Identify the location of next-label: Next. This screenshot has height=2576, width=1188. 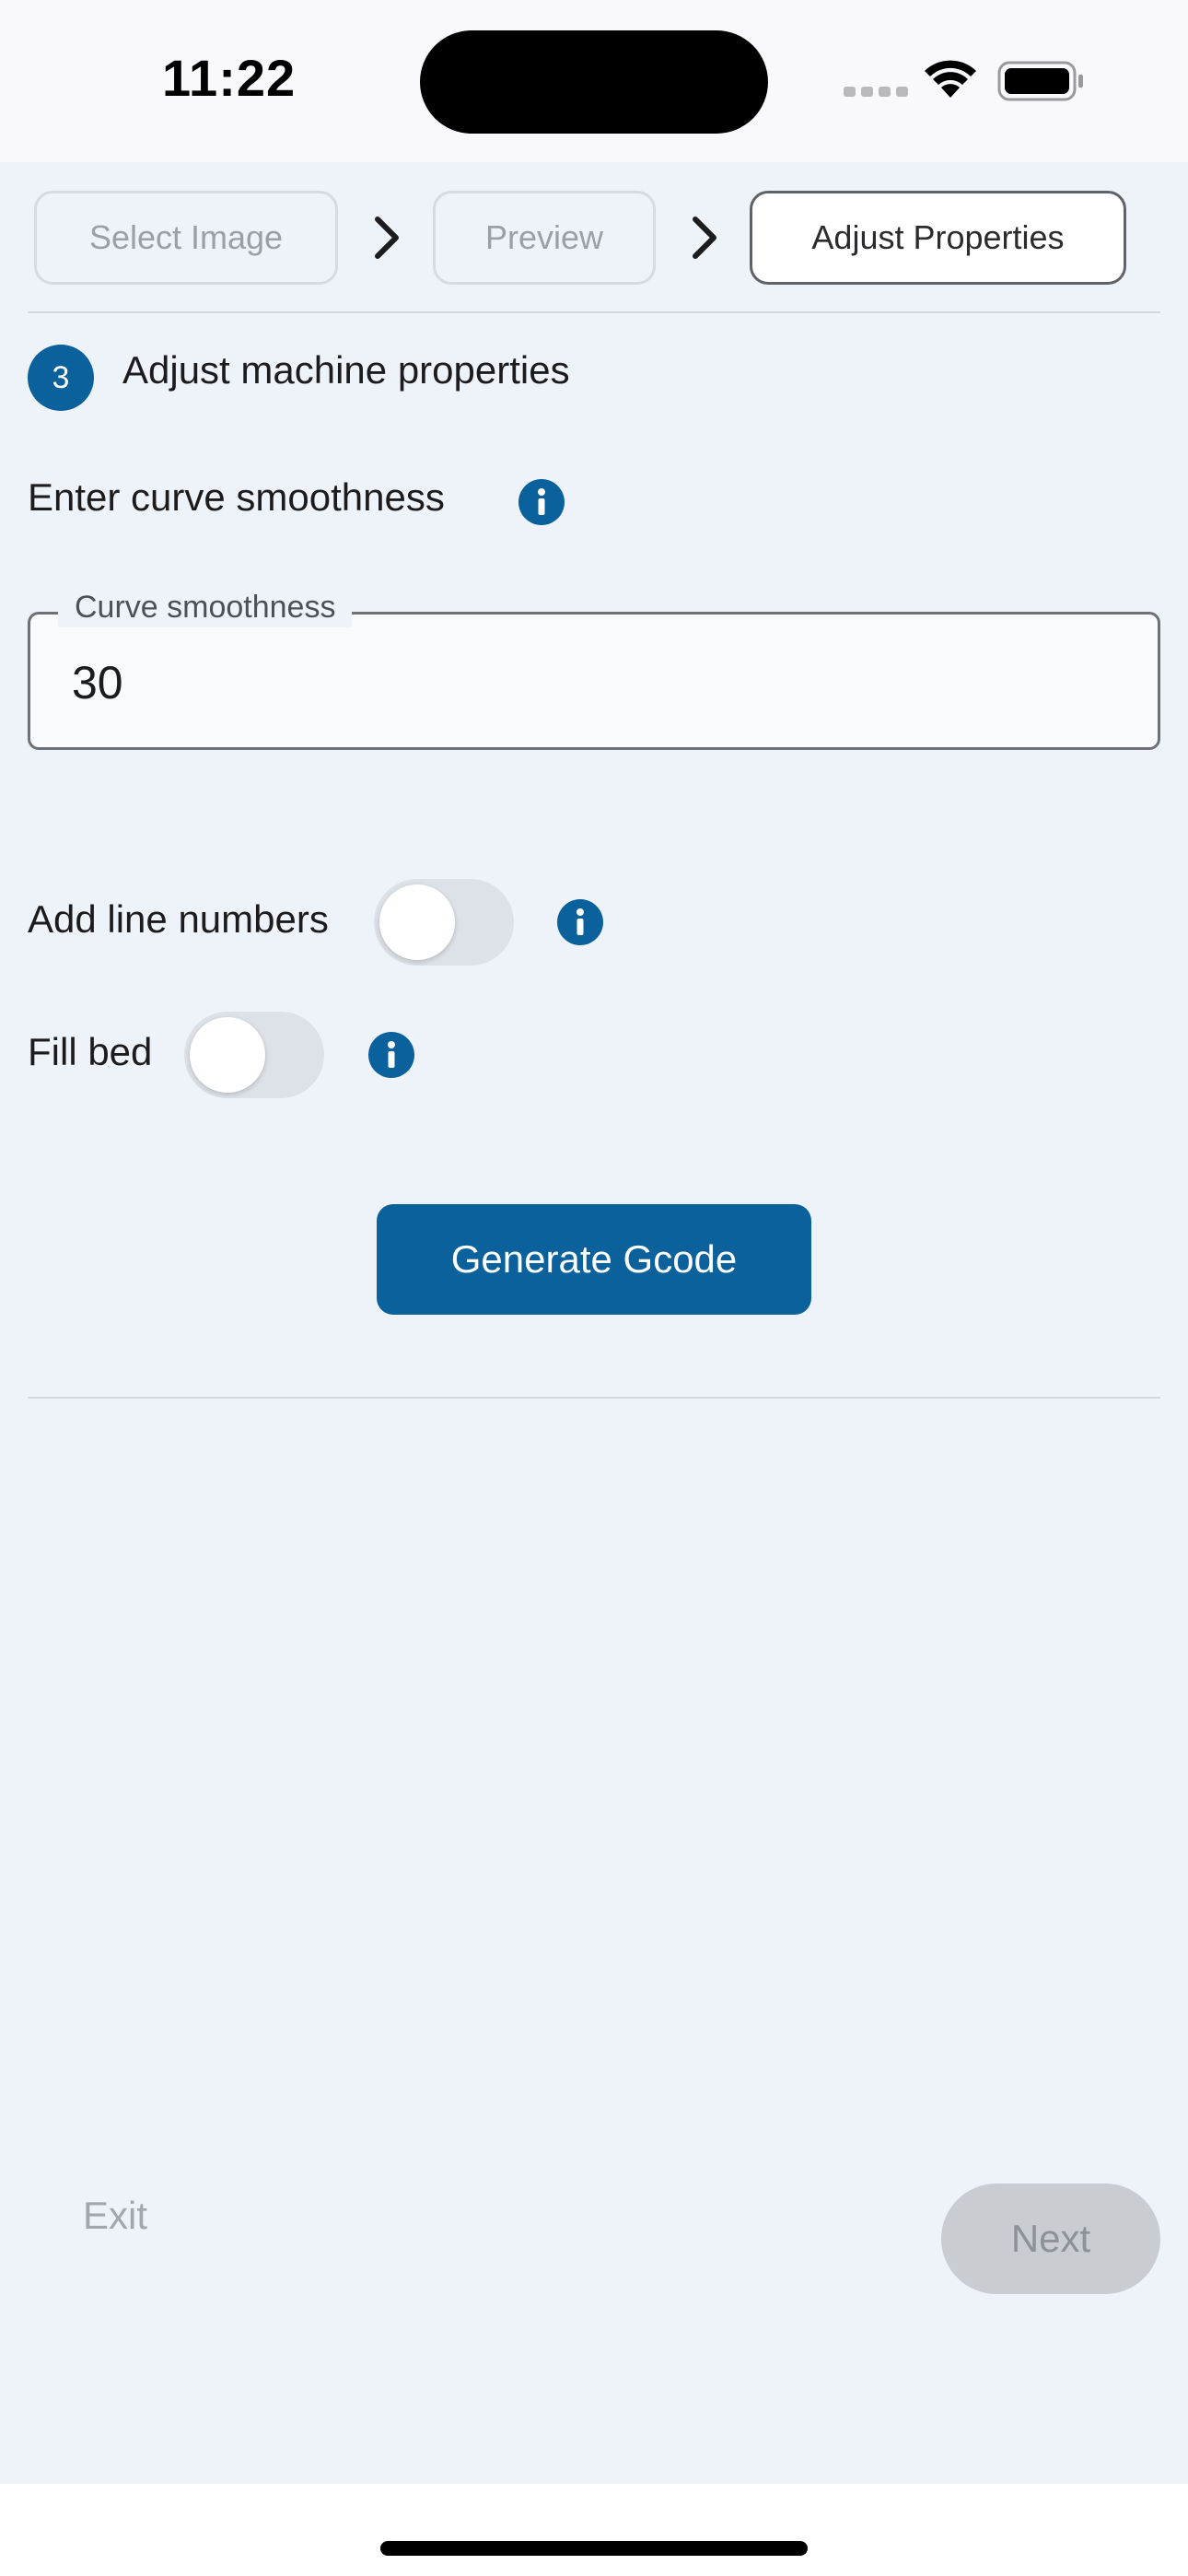
(1050, 2238).